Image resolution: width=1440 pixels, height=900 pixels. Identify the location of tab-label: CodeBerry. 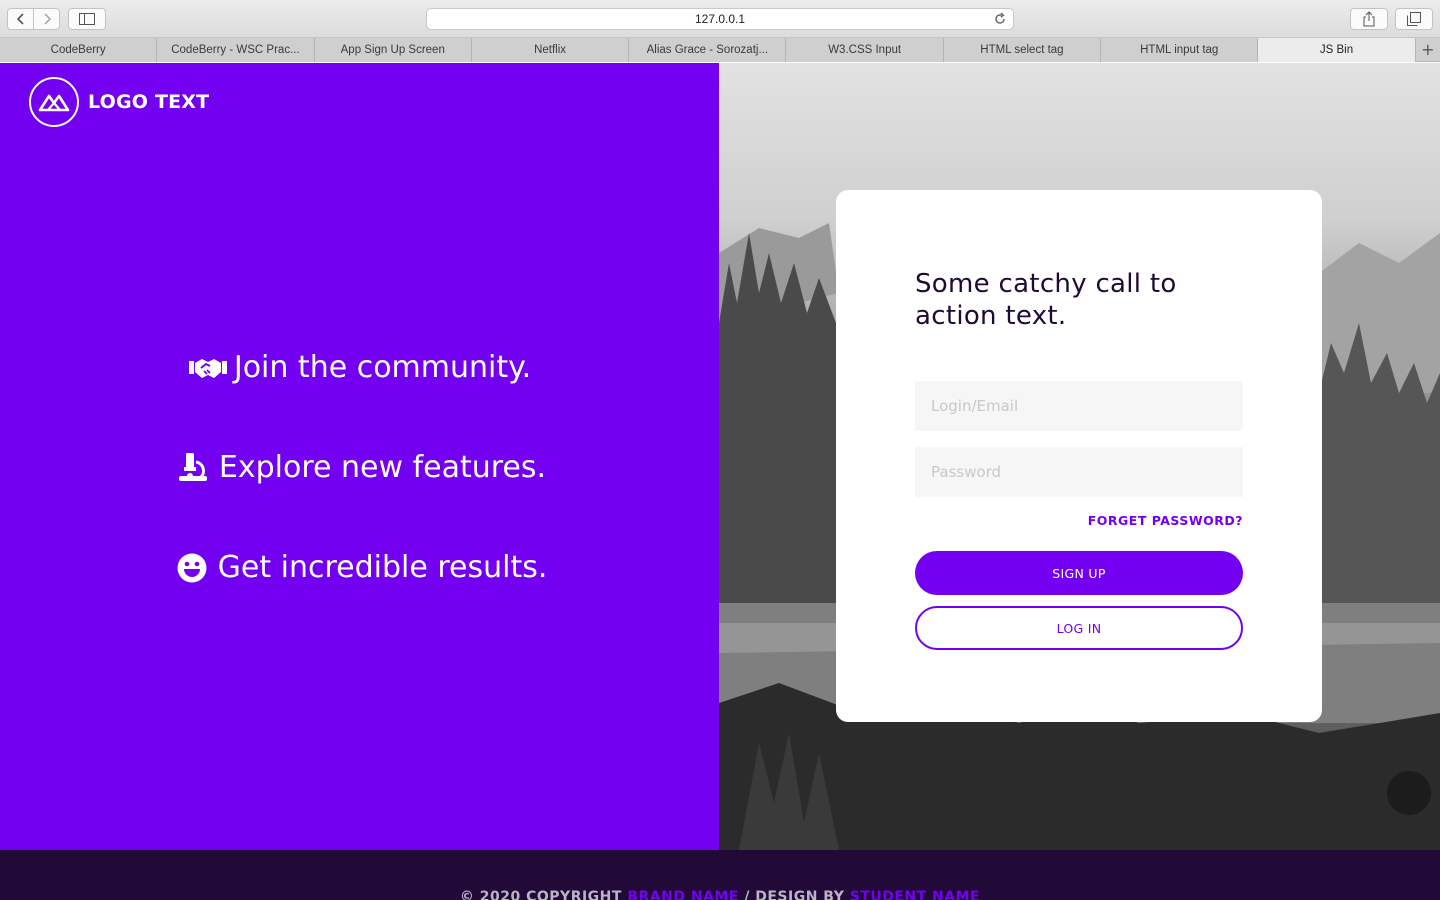
(78, 50).